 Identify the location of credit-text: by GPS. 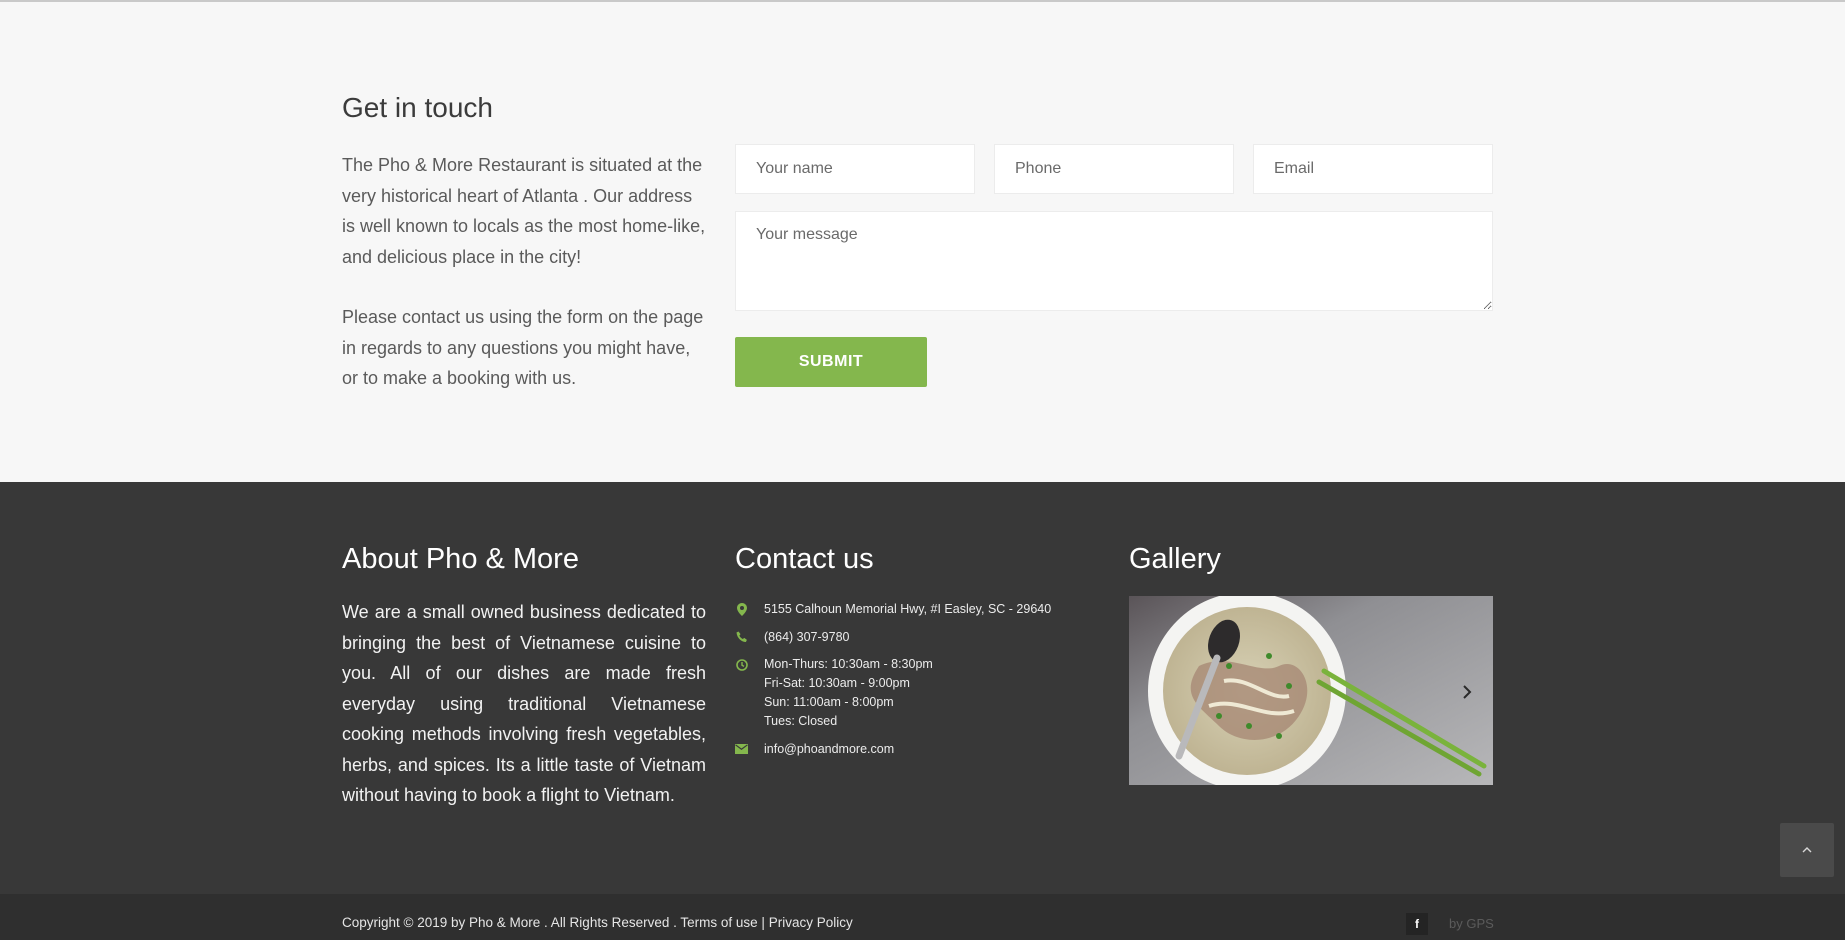
(1471, 923).